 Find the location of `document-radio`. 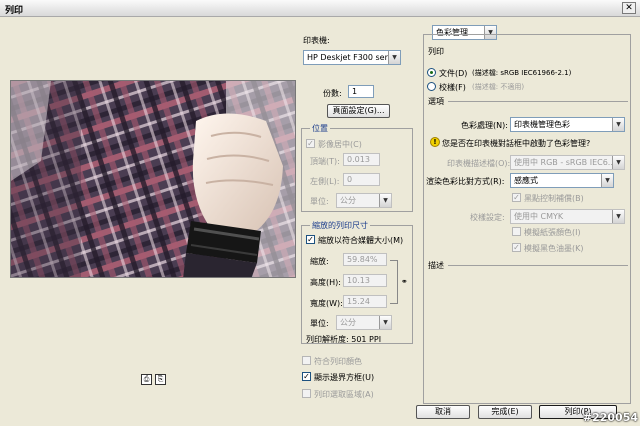

document-radio is located at coordinates (431, 72).